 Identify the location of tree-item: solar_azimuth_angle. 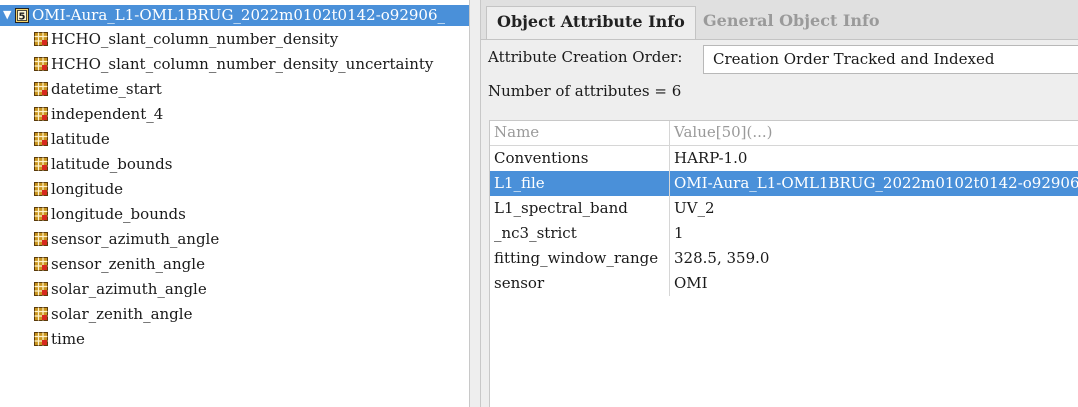
(234, 289).